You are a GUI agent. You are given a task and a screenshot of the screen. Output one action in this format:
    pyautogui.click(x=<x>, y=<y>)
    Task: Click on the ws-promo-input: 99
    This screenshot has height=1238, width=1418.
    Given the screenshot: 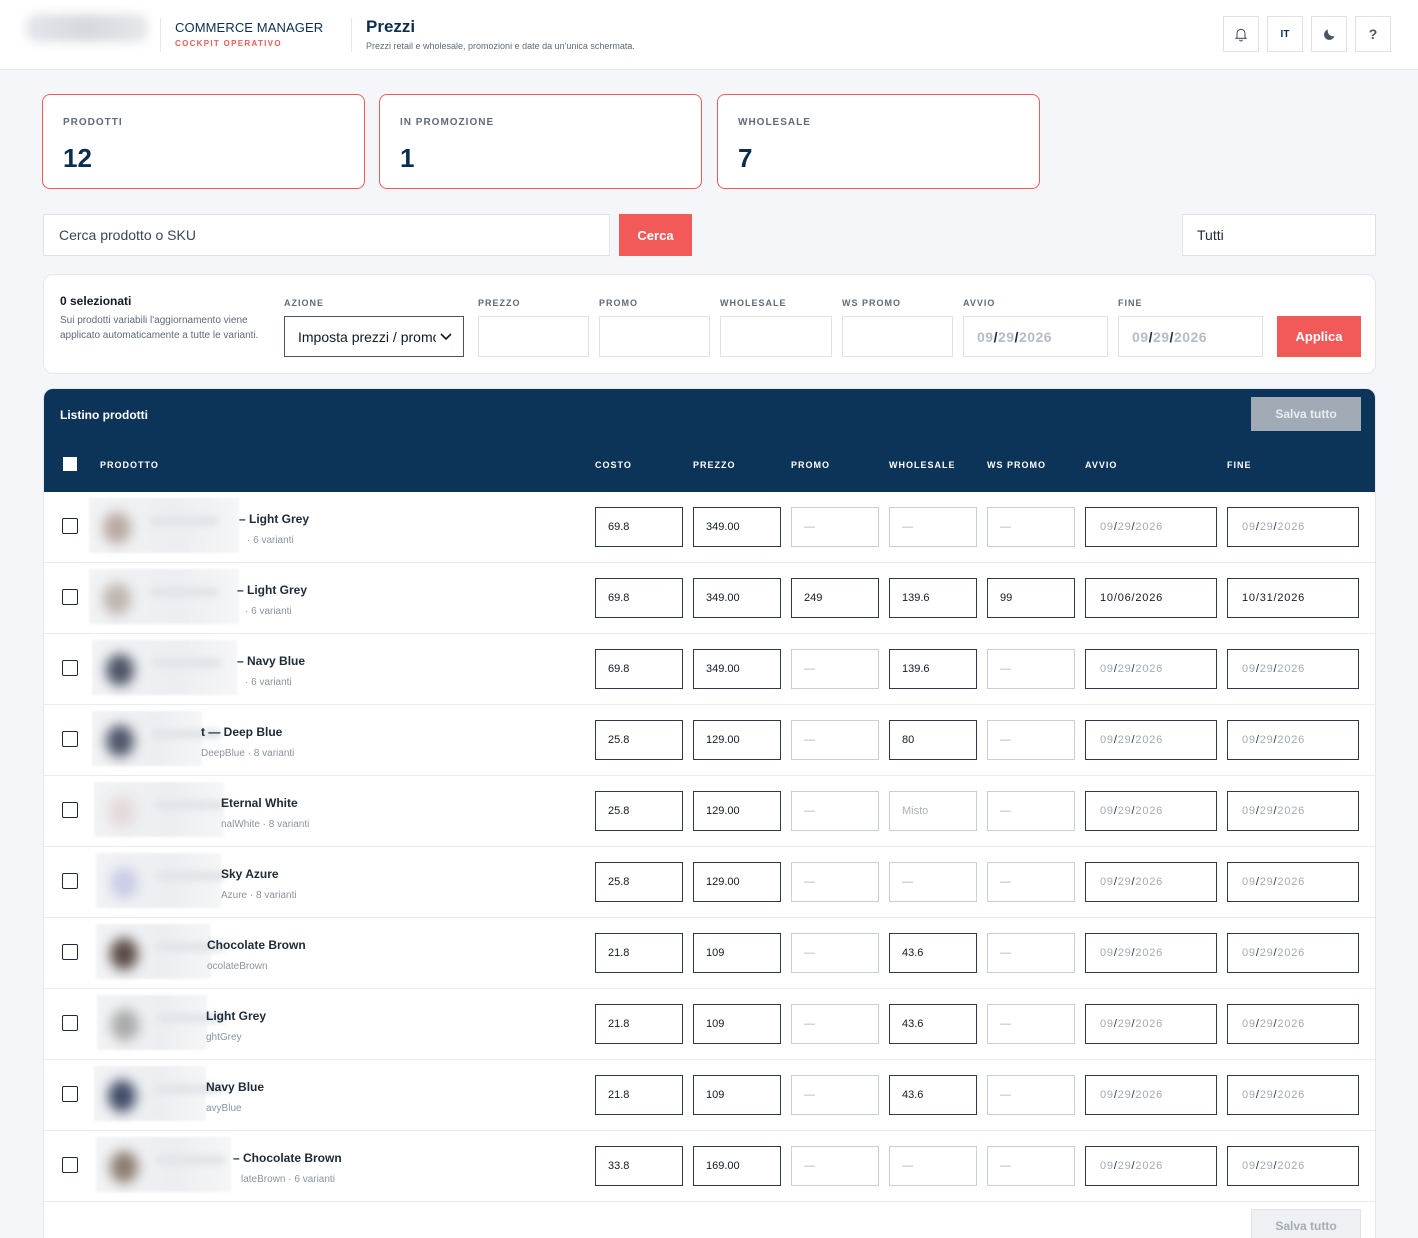 What is the action you would take?
    pyautogui.click(x=1031, y=598)
    